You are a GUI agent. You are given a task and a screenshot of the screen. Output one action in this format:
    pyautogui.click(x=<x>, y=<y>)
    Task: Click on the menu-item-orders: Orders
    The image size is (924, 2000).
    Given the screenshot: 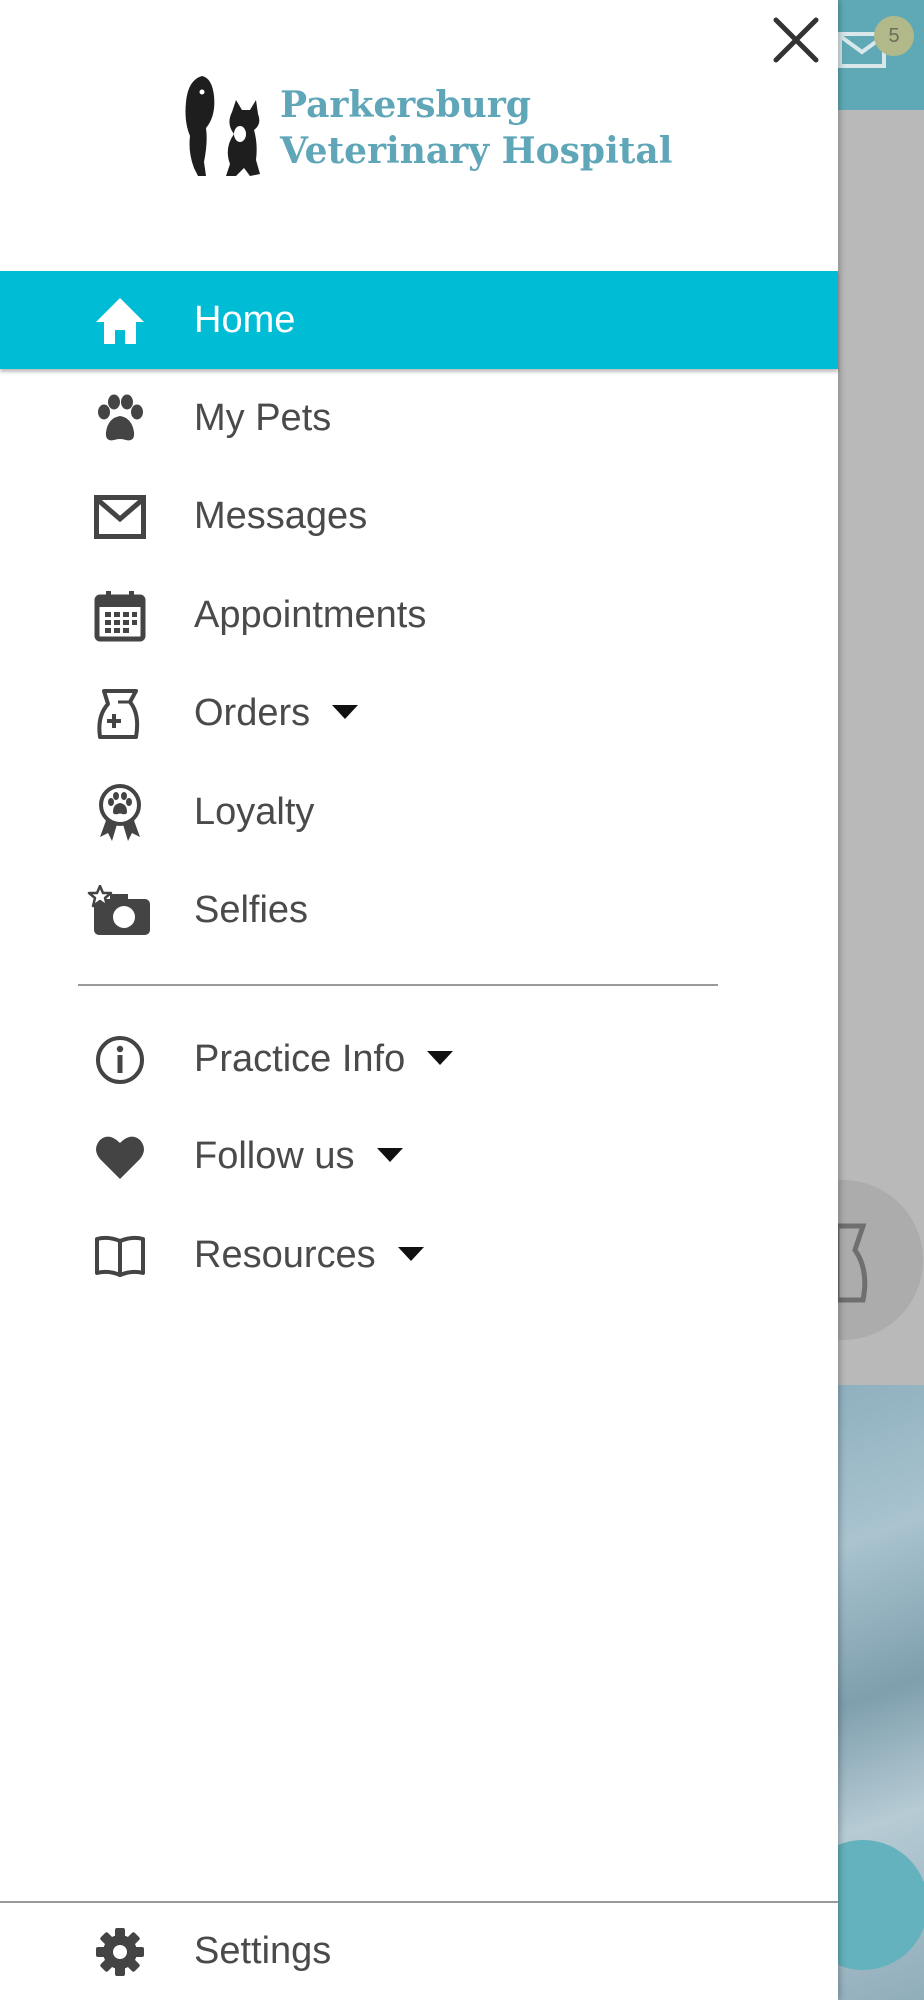 What is the action you would take?
    pyautogui.click(x=419, y=713)
    